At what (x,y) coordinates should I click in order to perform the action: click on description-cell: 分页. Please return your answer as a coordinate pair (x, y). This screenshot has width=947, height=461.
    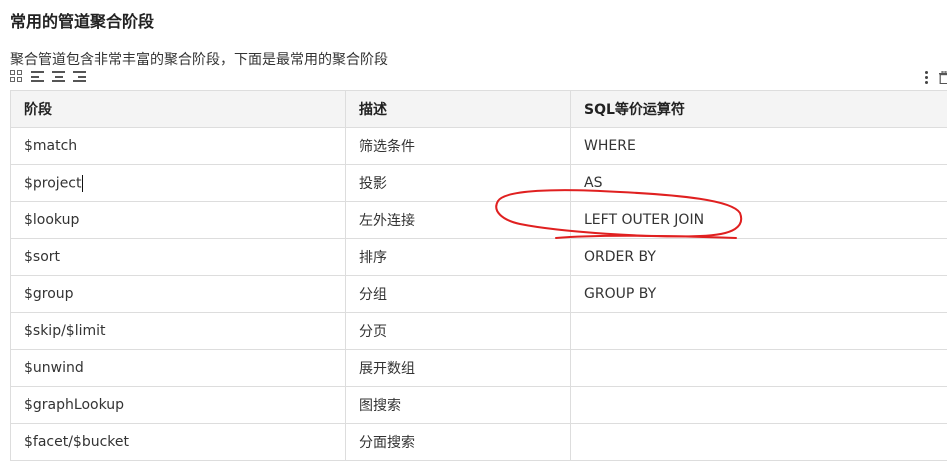
    Looking at the image, I should click on (458, 331).